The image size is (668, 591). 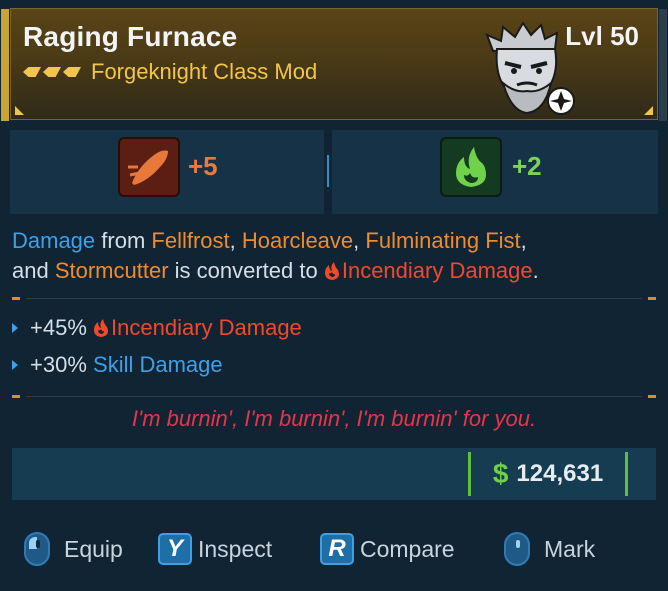 I want to click on r-key-icon: R, so click(x=337, y=549).